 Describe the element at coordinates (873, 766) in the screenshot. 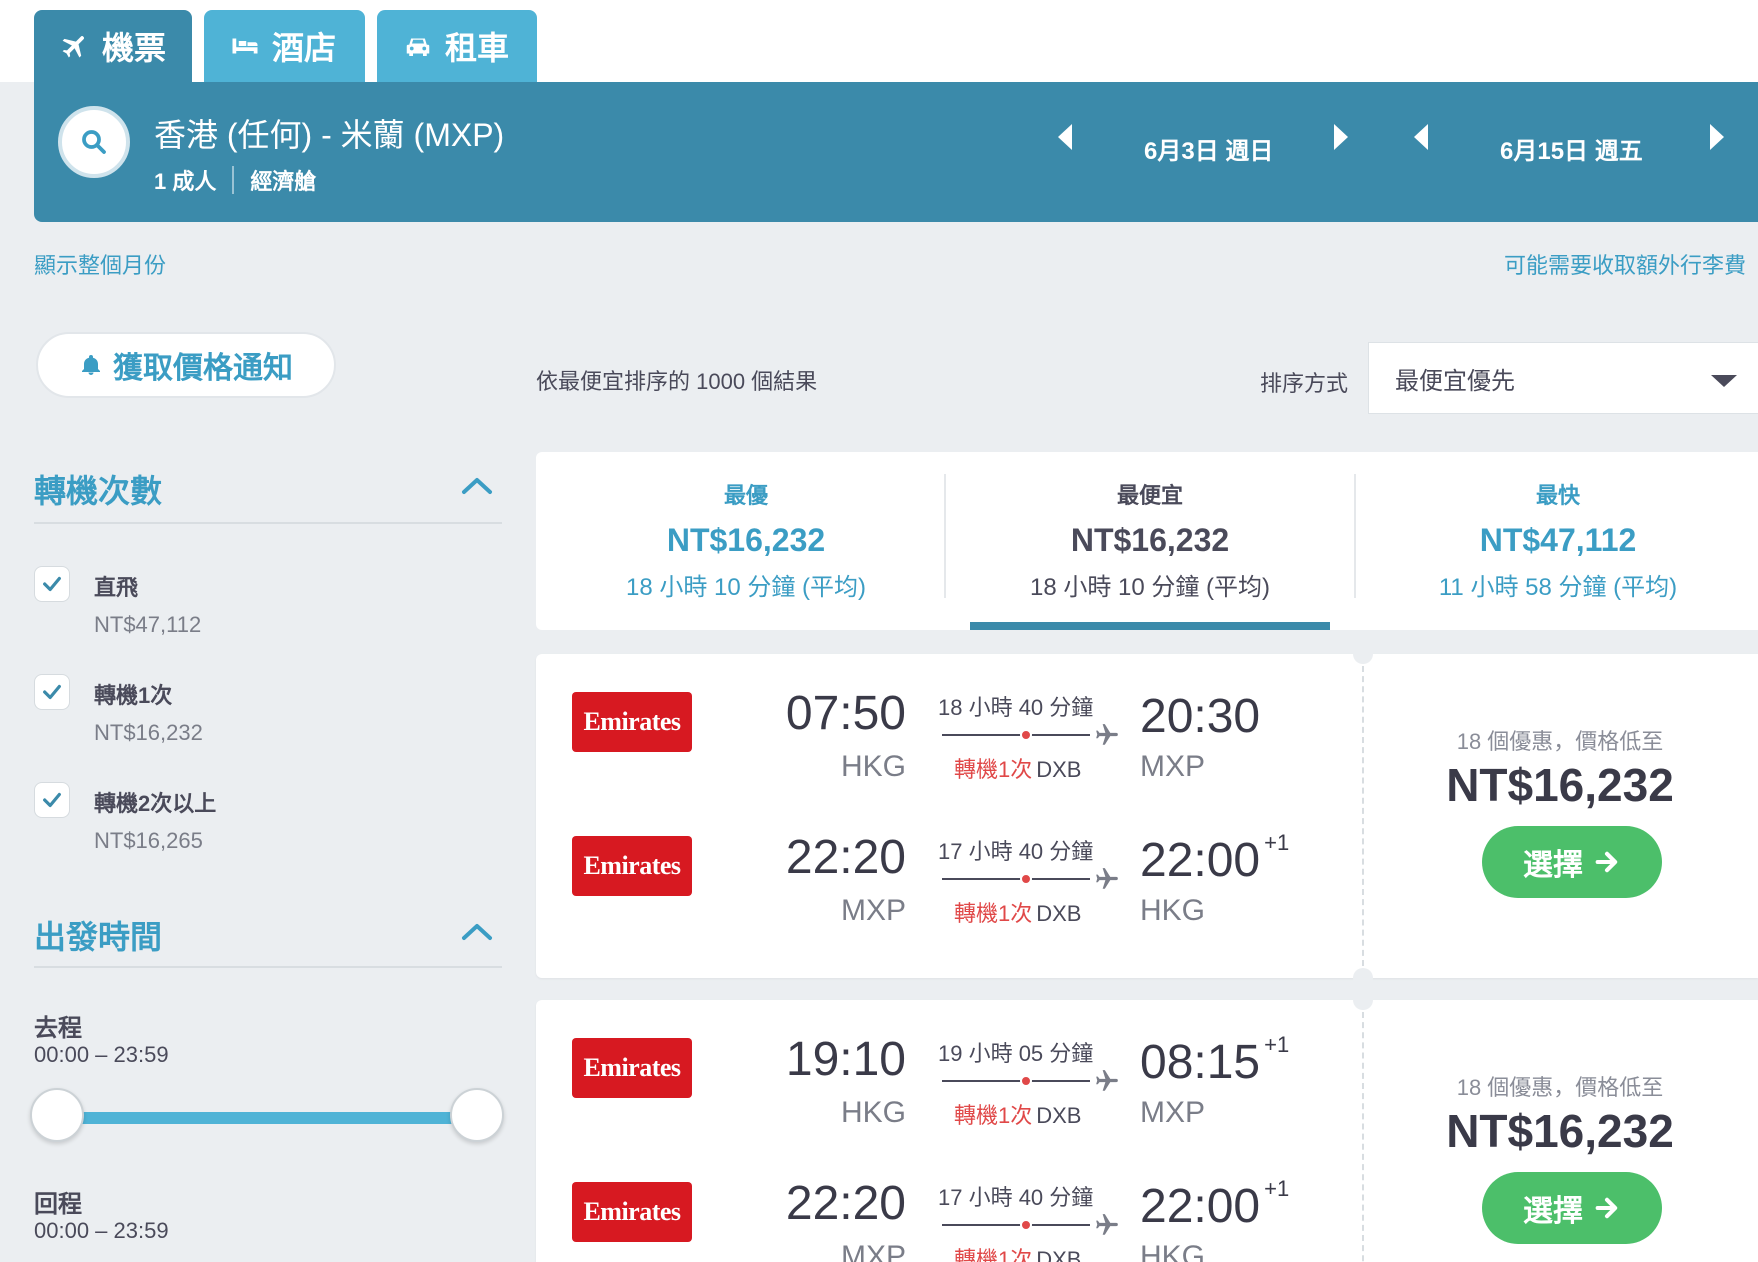

I see `departure-airport: HKG` at that location.